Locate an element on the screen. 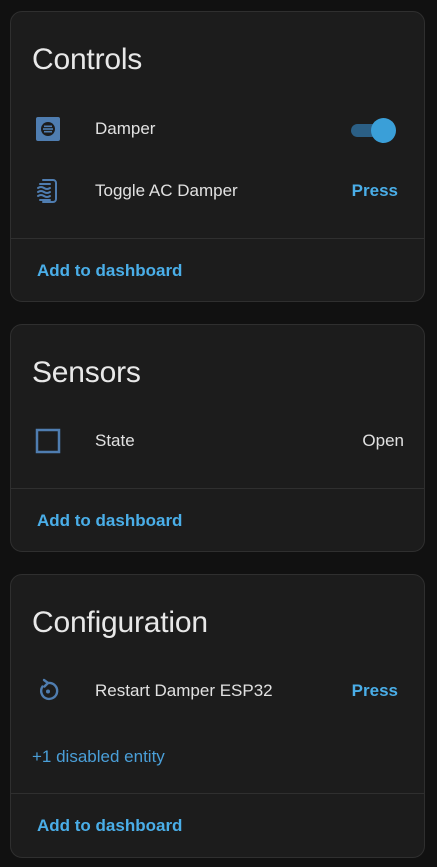 The width and height of the screenshot is (437, 867). restart-press-button: Press is located at coordinates (375, 691).